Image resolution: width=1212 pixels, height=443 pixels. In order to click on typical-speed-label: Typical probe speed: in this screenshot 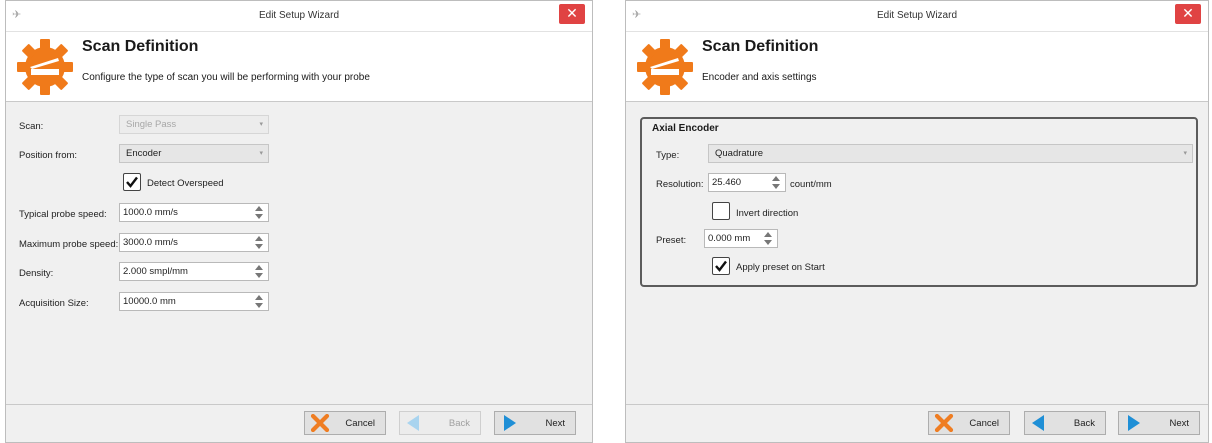, I will do `click(63, 214)`.